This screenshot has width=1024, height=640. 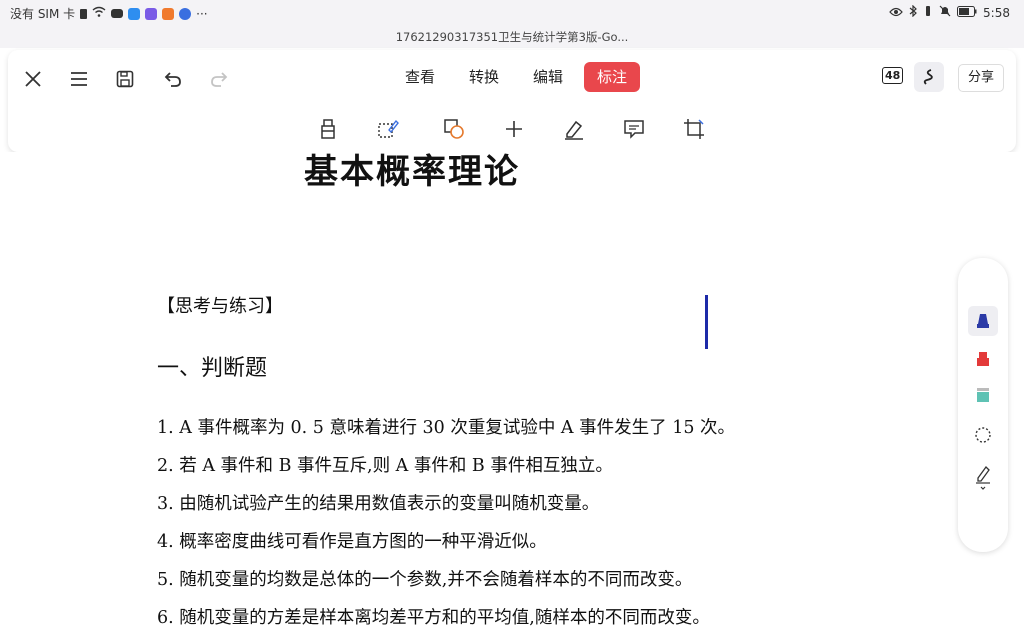 What do you see at coordinates (694, 129) in the screenshot?
I see `crop-icon` at bounding box center [694, 129].